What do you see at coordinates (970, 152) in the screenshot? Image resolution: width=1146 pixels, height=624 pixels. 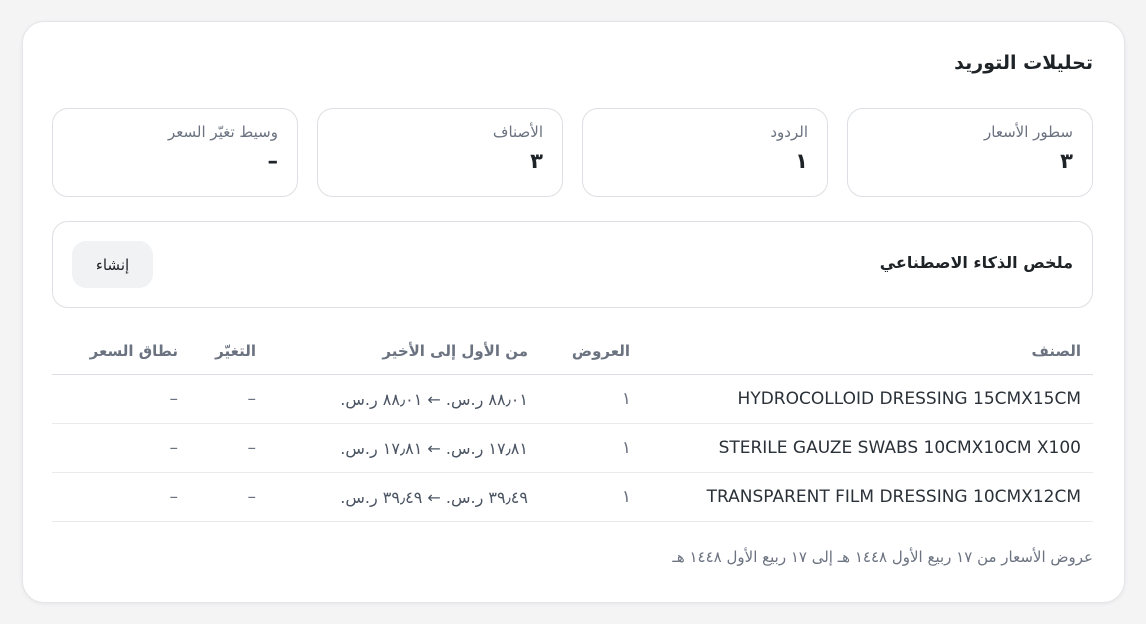 I see `stat-price-lines: سطور الأسعار ٣` at bounding box center [970, 152].